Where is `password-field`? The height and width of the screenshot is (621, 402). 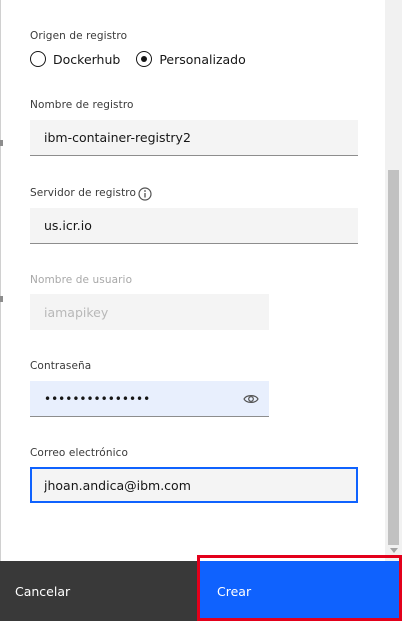 password-field is located at coordinates (149, 399).